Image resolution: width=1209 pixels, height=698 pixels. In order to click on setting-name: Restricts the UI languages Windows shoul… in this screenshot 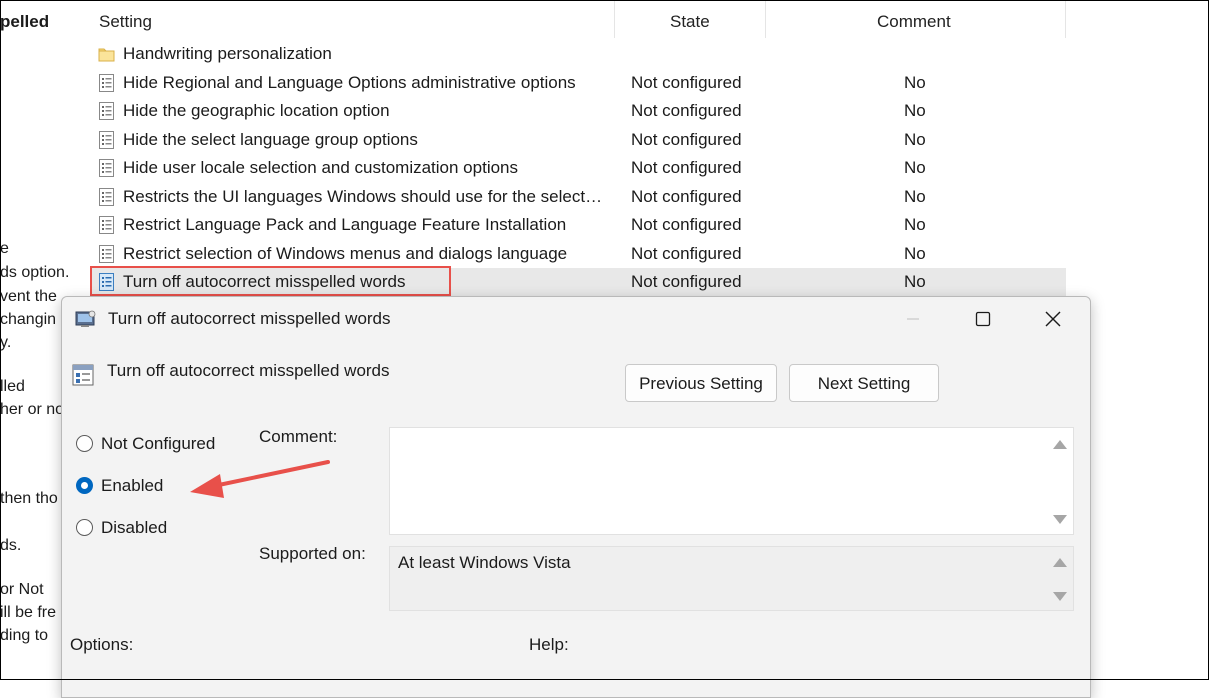, I will do `click(363, 196)`.